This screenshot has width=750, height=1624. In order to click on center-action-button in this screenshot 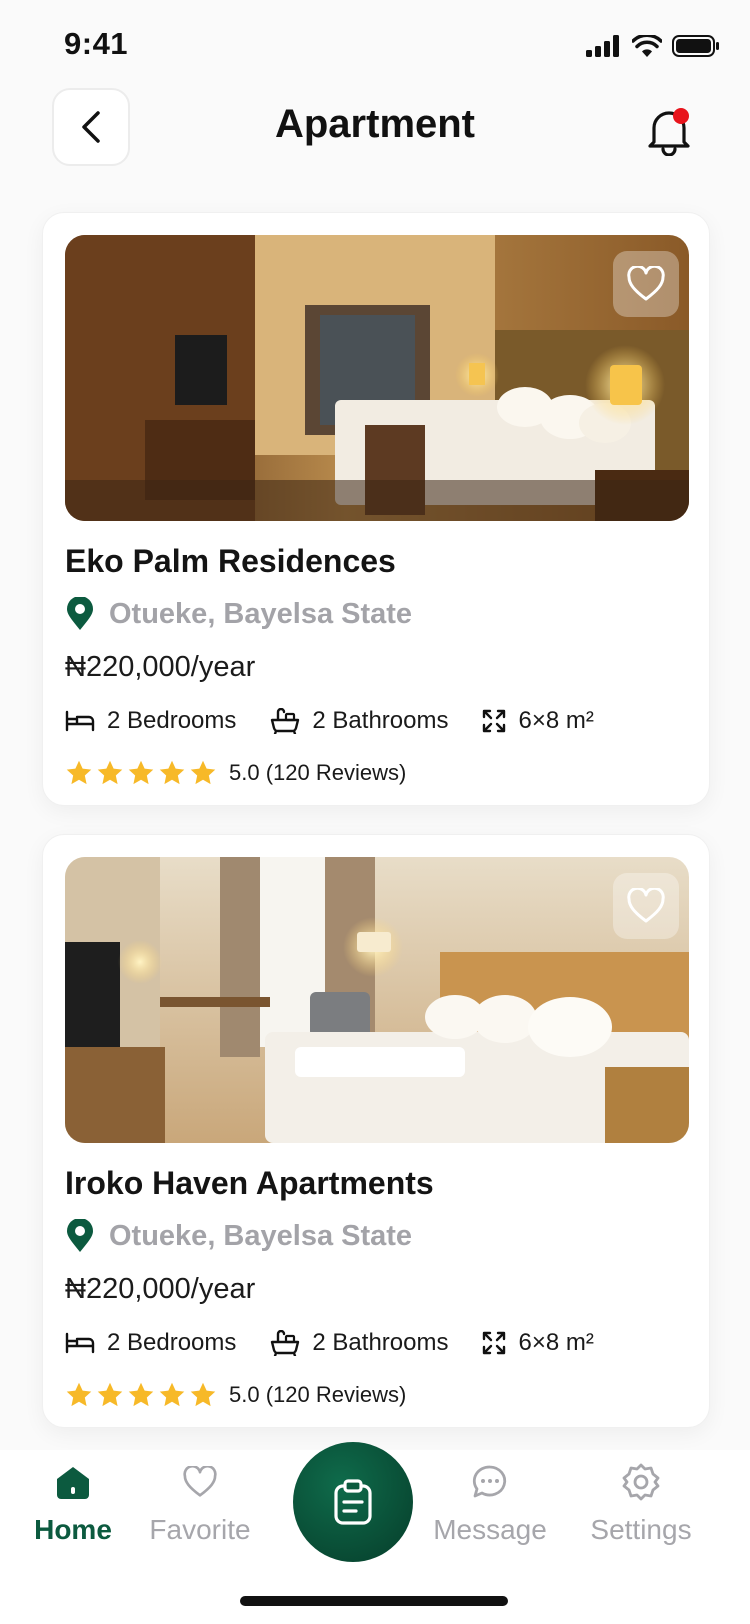, I will do `click(353, 1502)`.